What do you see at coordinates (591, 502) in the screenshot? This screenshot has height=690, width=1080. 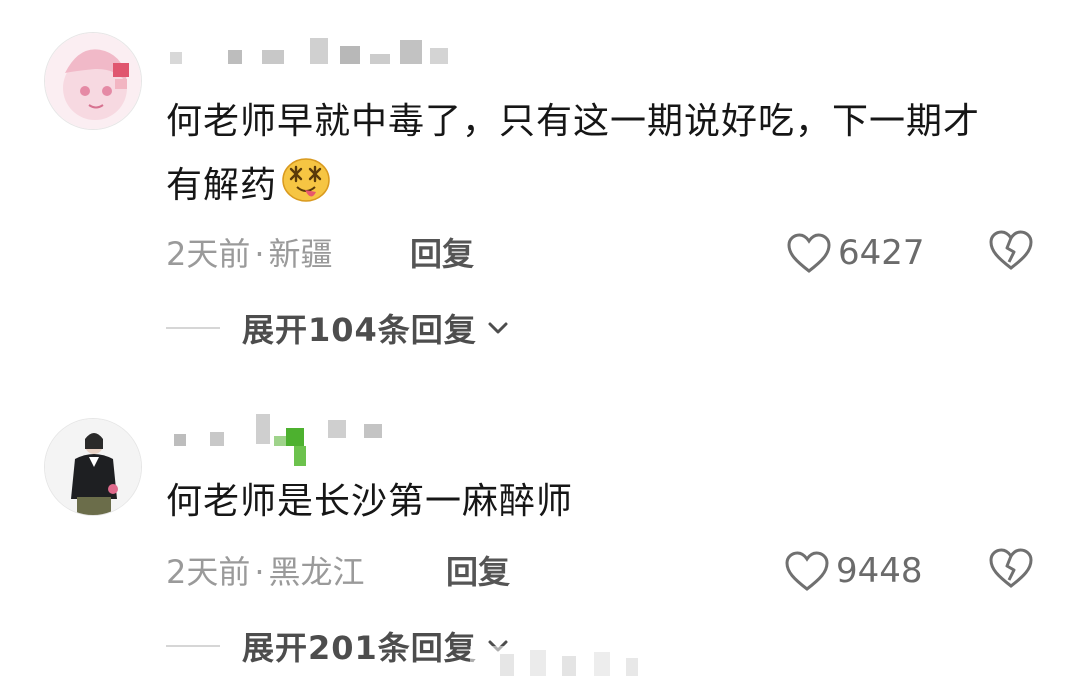 I see `comment-text: 何老师是长沙第一麻醉师` at bounding box center [591, 502].